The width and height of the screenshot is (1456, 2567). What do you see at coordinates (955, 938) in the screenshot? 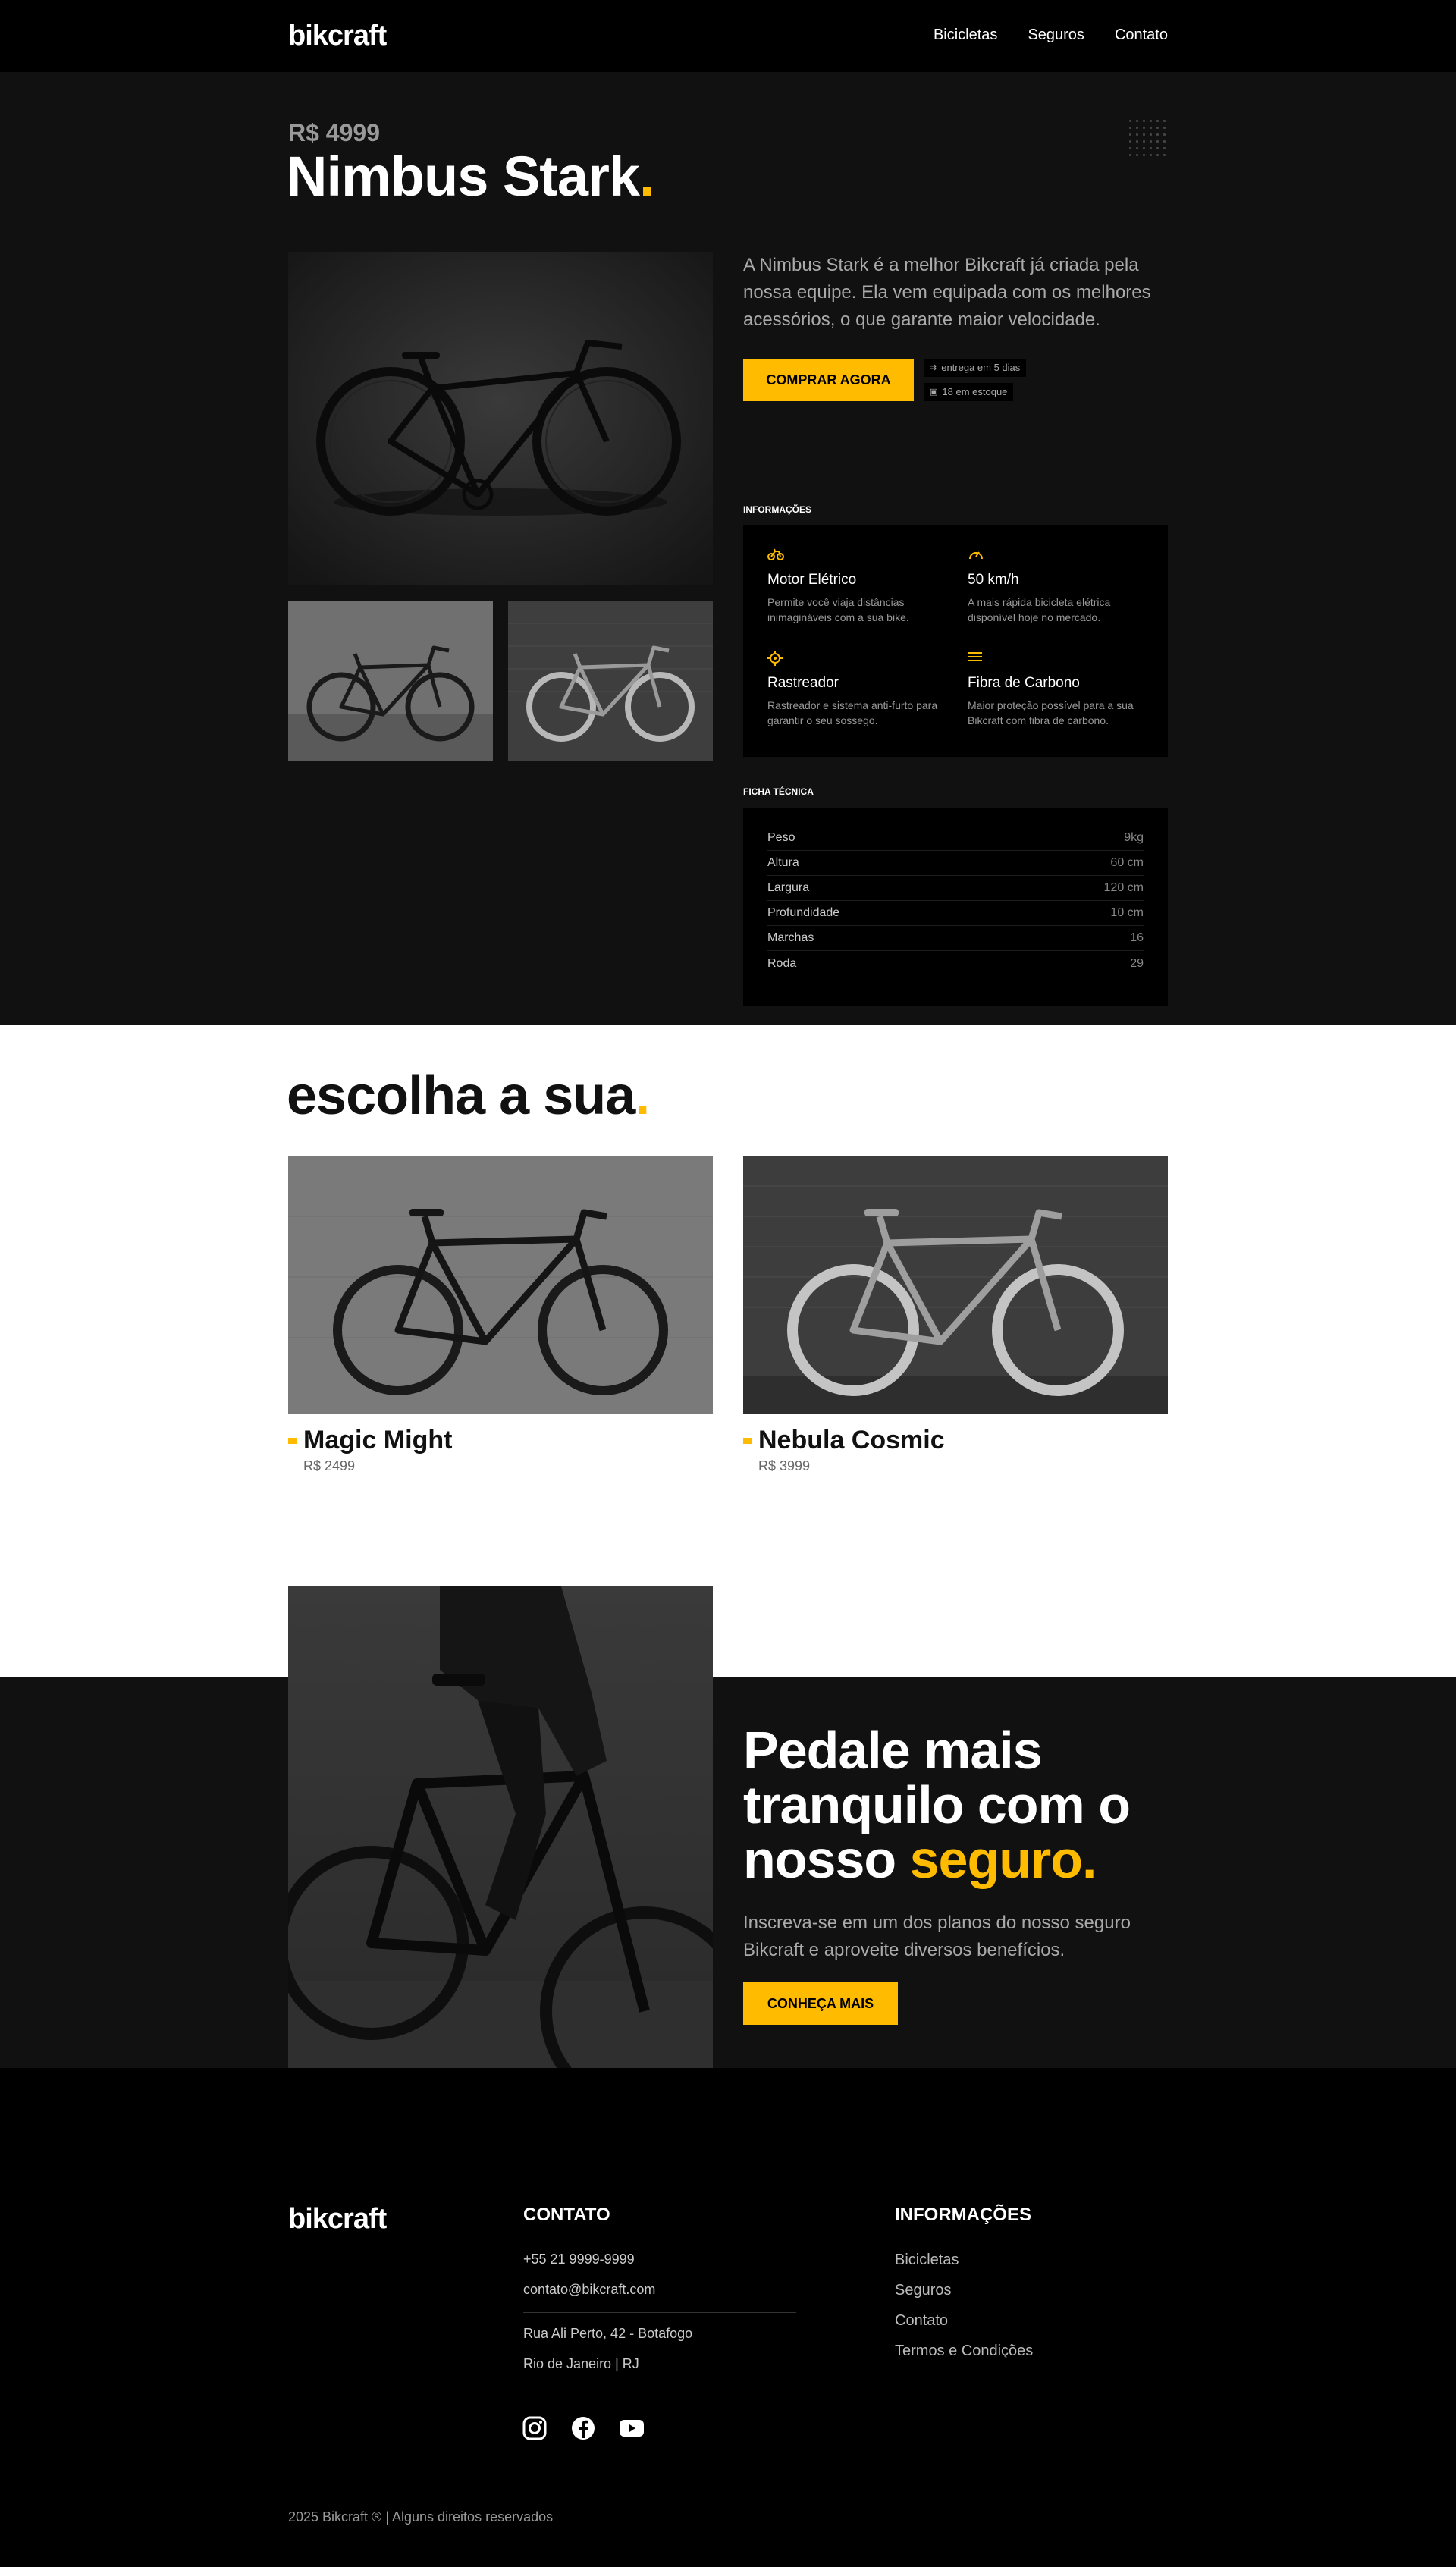
I see `tech-row: Marchas 16` at bounding box center [955, 938].